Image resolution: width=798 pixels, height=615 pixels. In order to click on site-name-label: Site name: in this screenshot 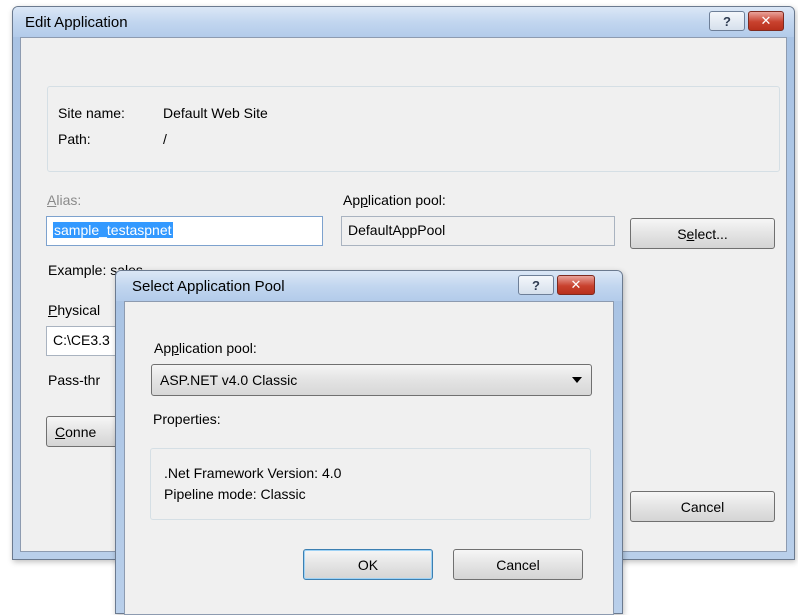, I will do `click(91, 113)`.